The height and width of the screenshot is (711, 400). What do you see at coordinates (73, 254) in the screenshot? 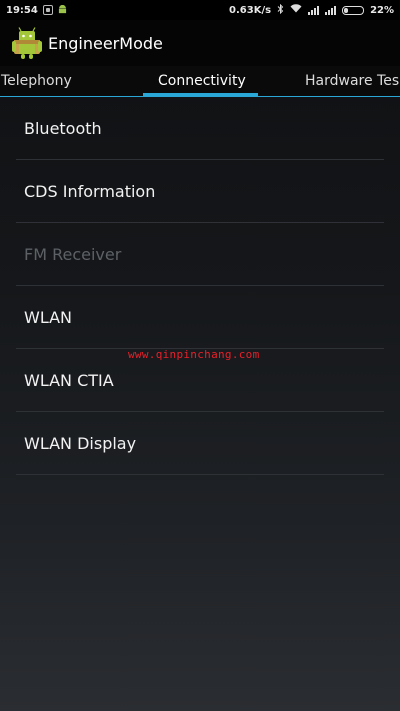
I see `list-item-label: FM Receiver` at bounding box center [73, 254].